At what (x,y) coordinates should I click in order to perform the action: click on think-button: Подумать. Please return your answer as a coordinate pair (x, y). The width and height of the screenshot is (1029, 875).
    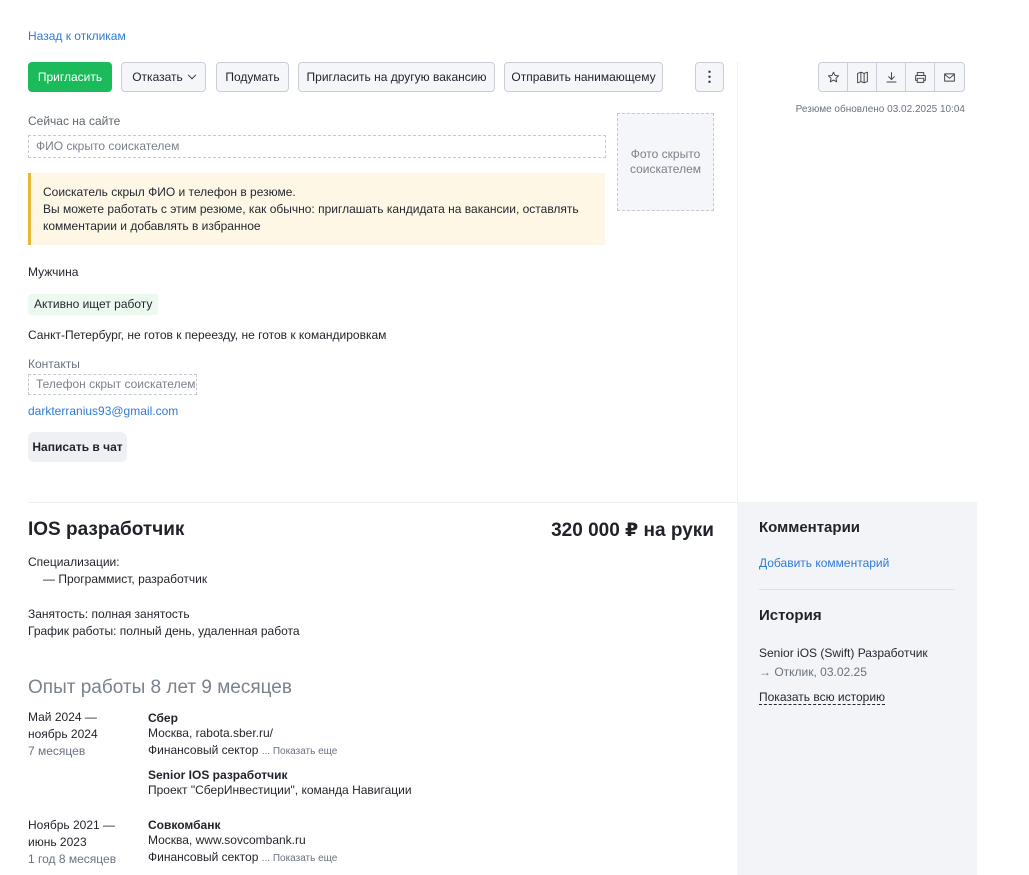
    Looking at the image, I should click on (252, 77).